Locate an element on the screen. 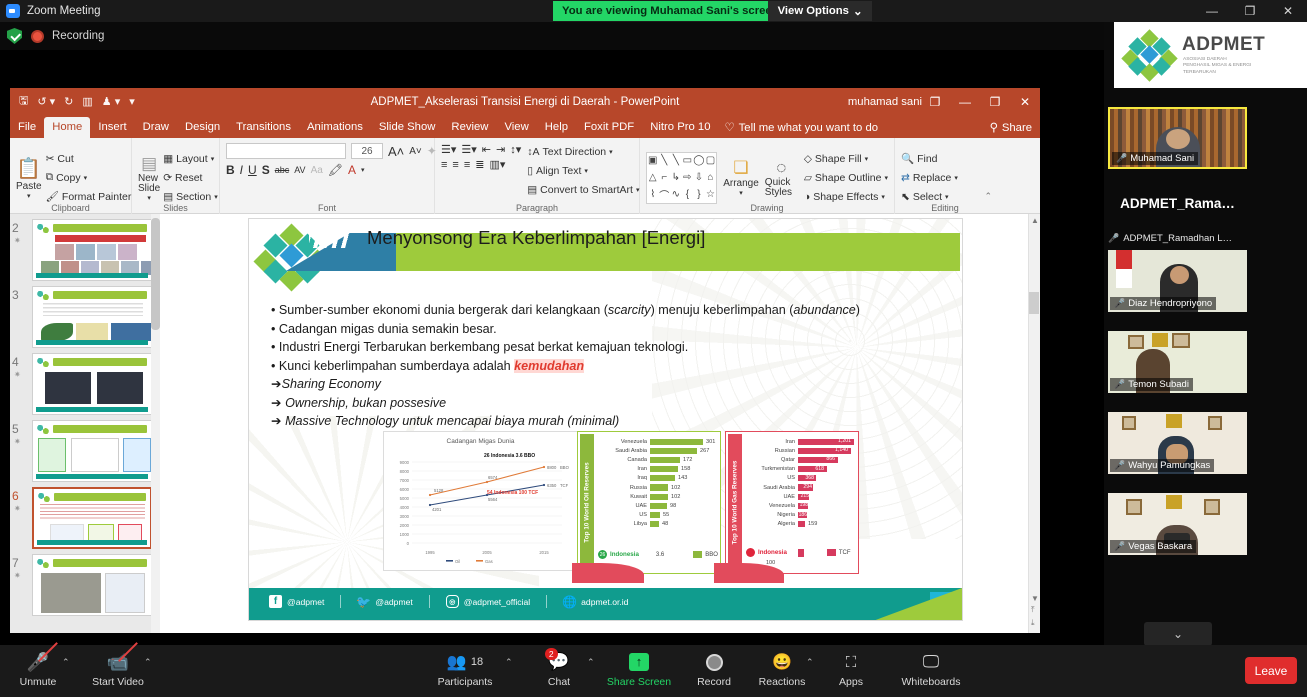 The image size is (1307, 697). facebook-link: f @adpmet is located at coordinates (301, 601).